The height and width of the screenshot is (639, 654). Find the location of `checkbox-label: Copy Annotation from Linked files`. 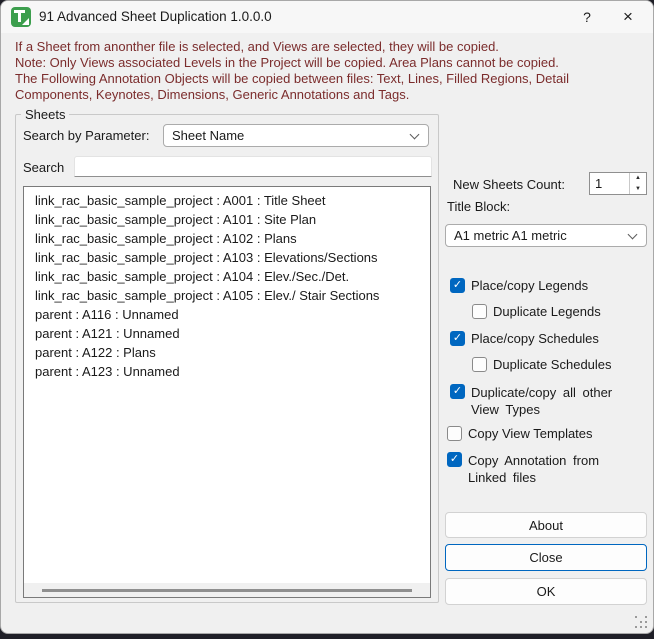

checkbox-label: Copy Annotation from Linked files is located at coordinates (549, 469).